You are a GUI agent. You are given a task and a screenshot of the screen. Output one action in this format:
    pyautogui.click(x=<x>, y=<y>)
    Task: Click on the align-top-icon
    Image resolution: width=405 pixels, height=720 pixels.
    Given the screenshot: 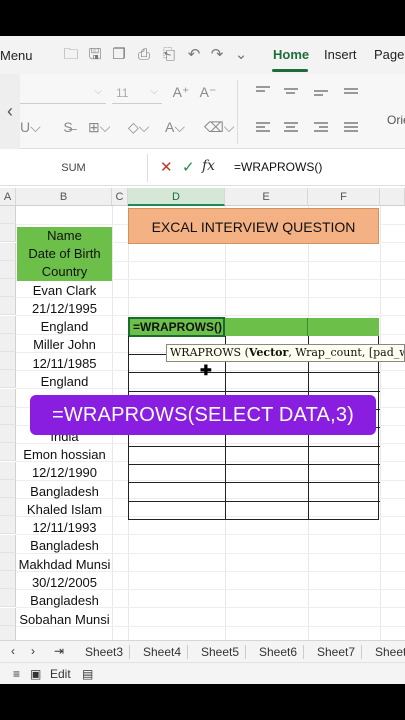 What is the action you would take?
    pyautogui.click(x=263, y=92)
    